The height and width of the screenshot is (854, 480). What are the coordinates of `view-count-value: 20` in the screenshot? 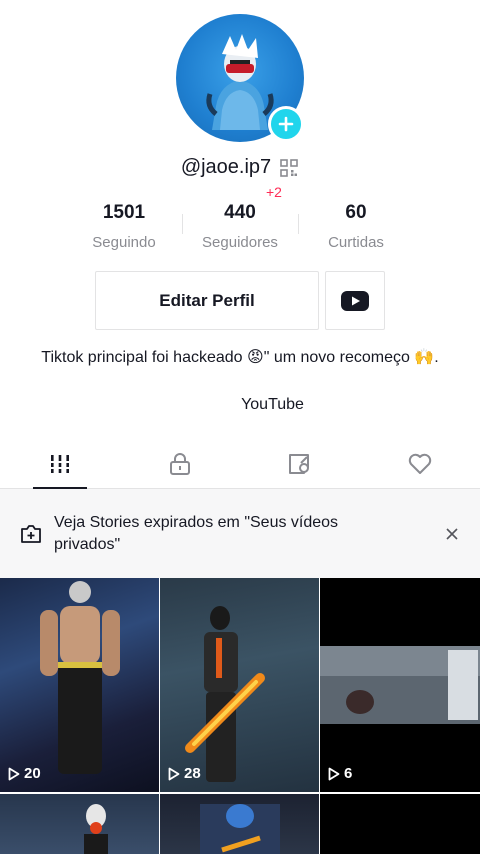 It's located at (32, 773).